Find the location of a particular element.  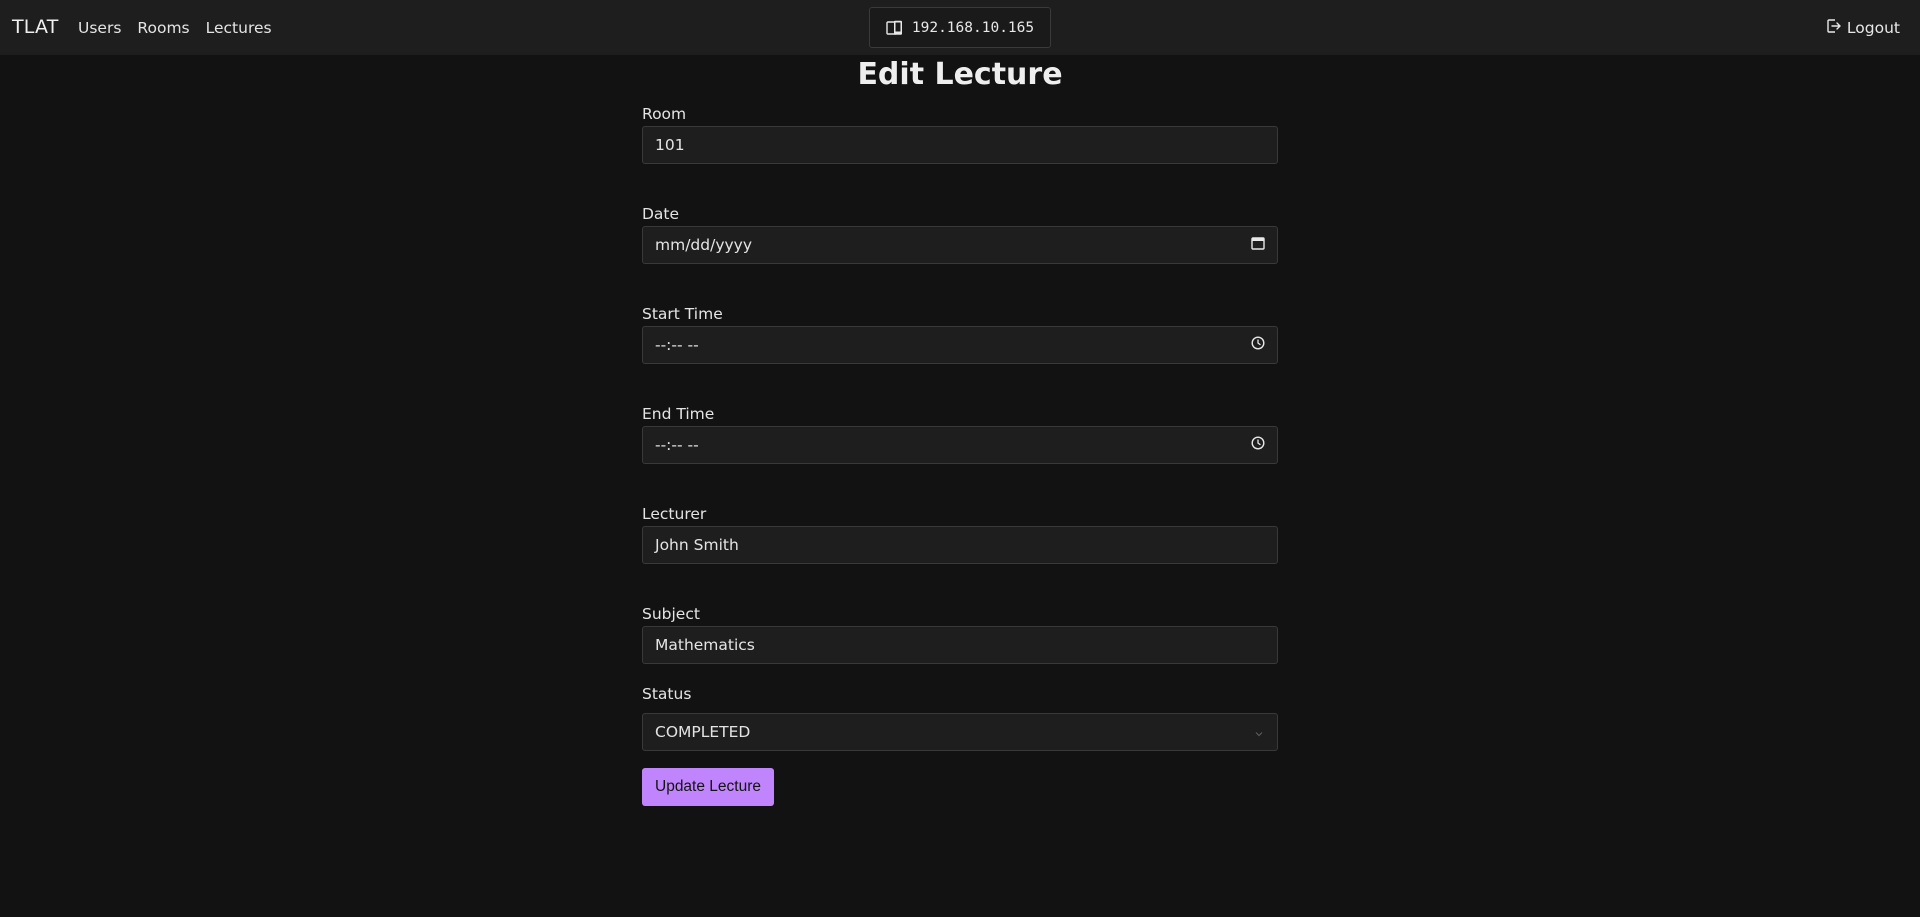

room-label: Room is located at coordinates (664, 114).